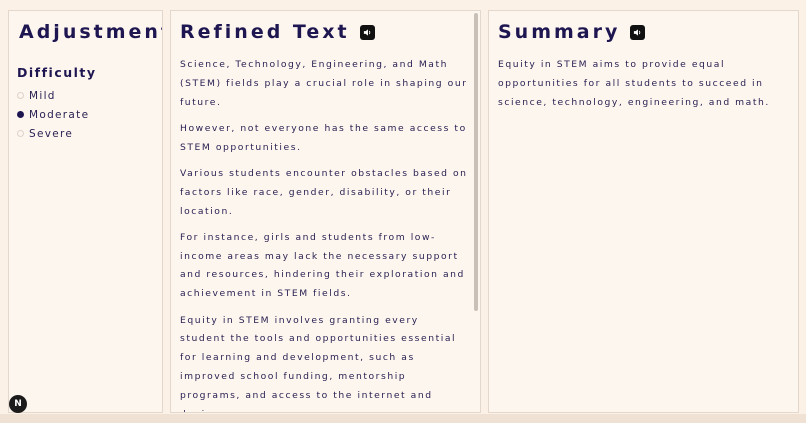  What do you see at coordinates (476, 162) in the screenshot?
I see `refined-scrollbar-thumb` at bounding box center [476, 162].